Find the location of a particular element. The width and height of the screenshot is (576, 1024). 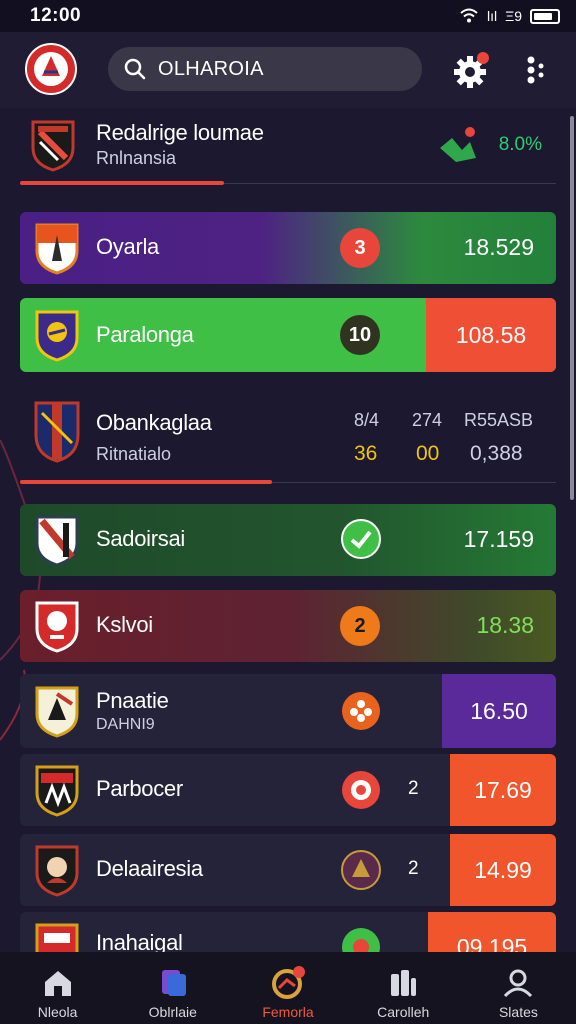

detail-subtitle: Ritnatialo is located at coordinates (134, 454).